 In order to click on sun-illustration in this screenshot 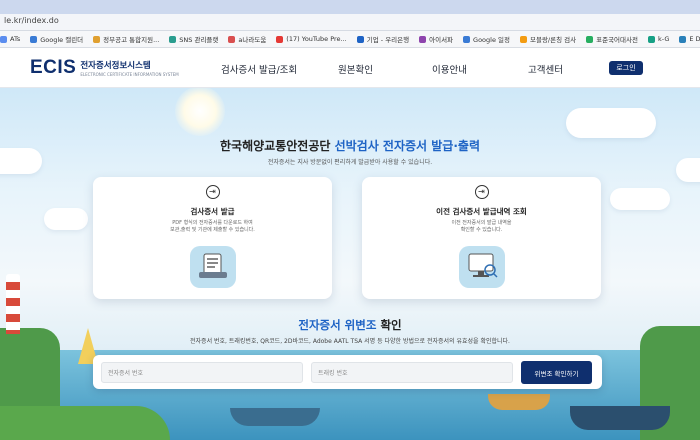, I will do `click(200, 112)`.